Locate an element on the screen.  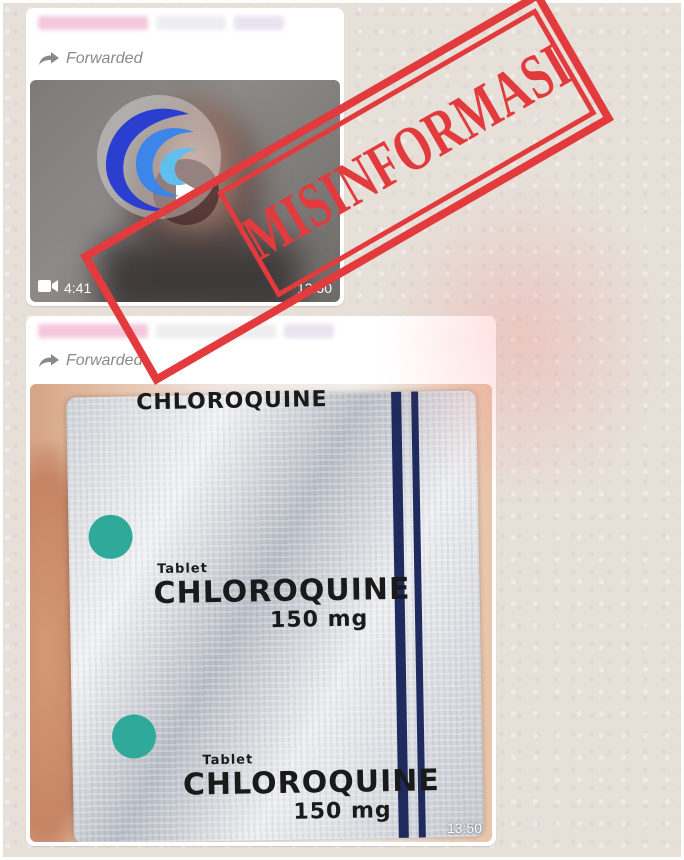
video-meta: 4:41 is located at coordinates (64, 287).